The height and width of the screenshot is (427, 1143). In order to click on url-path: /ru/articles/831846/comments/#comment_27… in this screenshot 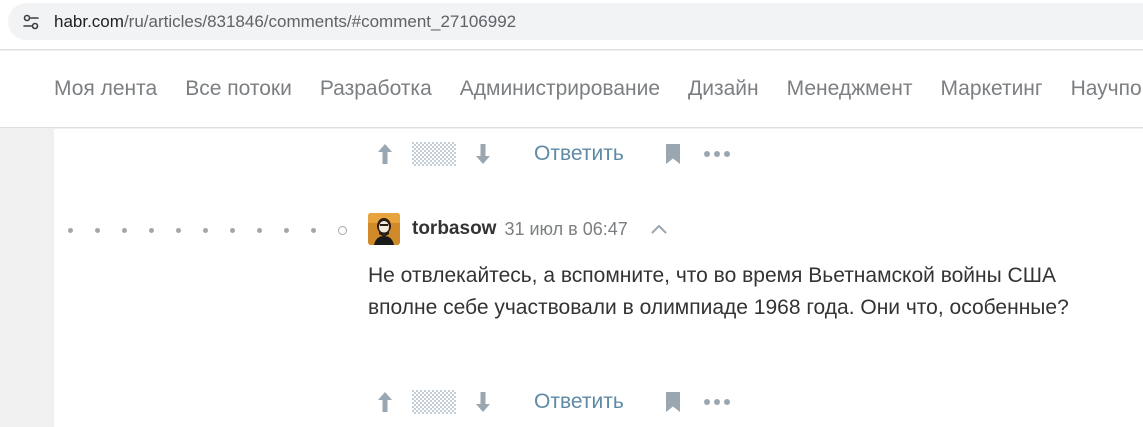, I will do `click(320, 21)`.